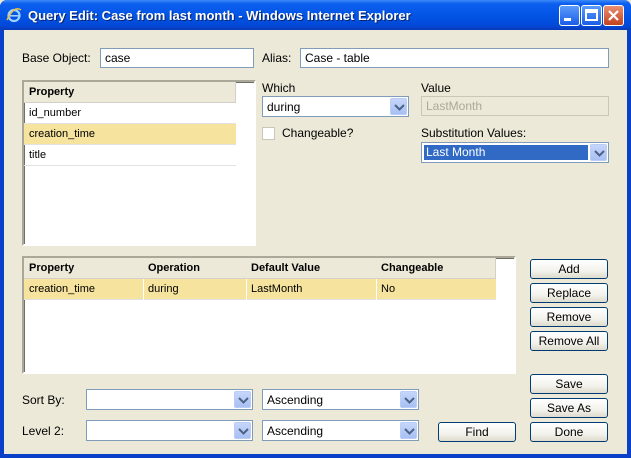 Image resolution: width=631 pixels, height=458 pixels. I want to click on sort-by-field-dropdown-button, so click(242, 399).